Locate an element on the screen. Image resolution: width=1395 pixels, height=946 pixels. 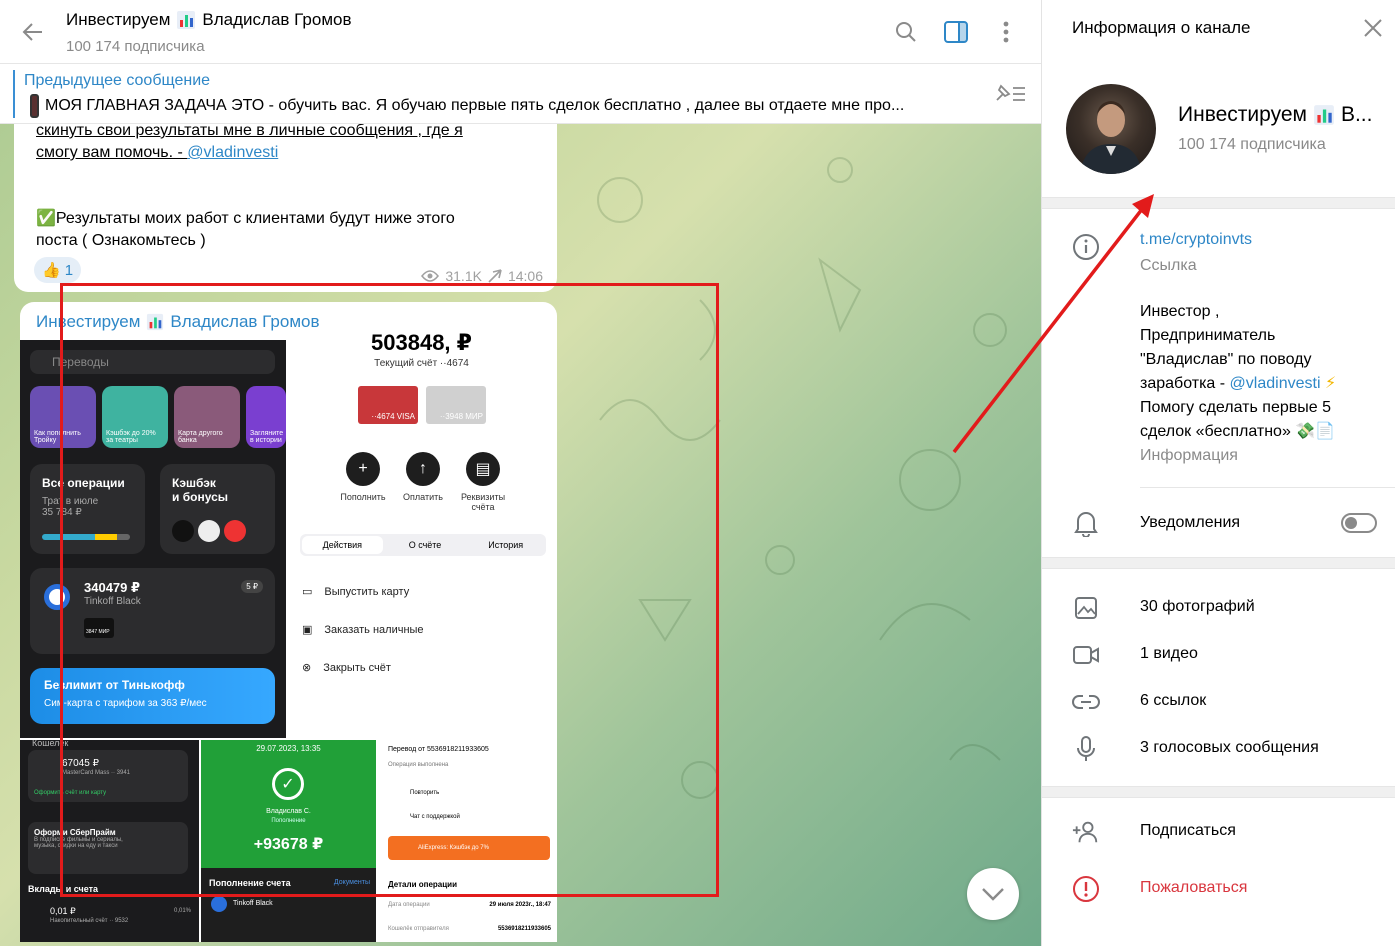
deposit-rate: 0,01% is located at coordinates (182, 911).